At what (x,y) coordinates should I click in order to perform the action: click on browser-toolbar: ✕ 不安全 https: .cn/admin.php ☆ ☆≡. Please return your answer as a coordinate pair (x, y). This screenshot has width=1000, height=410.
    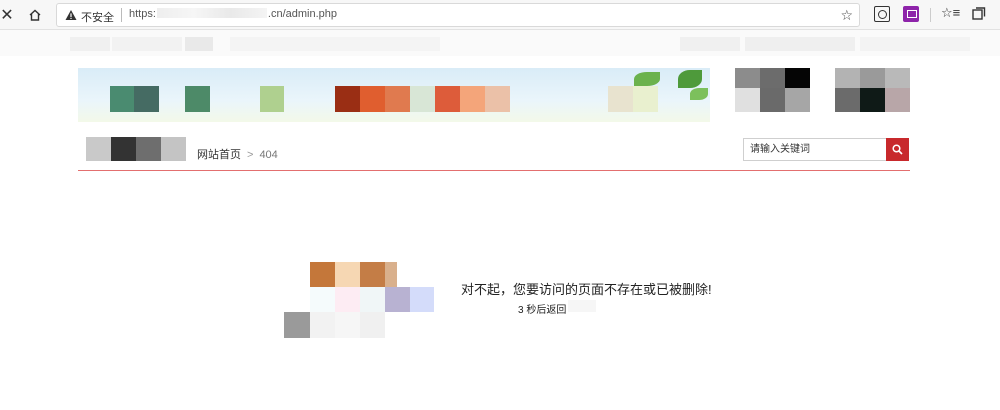
    Looking at the image, I should click on (500, 15).